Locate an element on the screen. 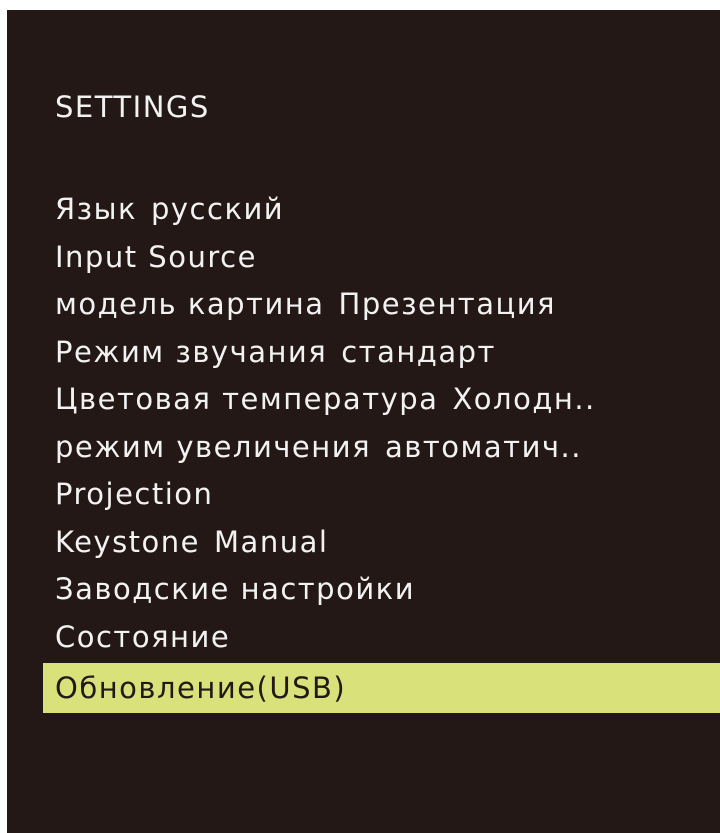  menu-item-value: русский is located at coordinates (217, 209).